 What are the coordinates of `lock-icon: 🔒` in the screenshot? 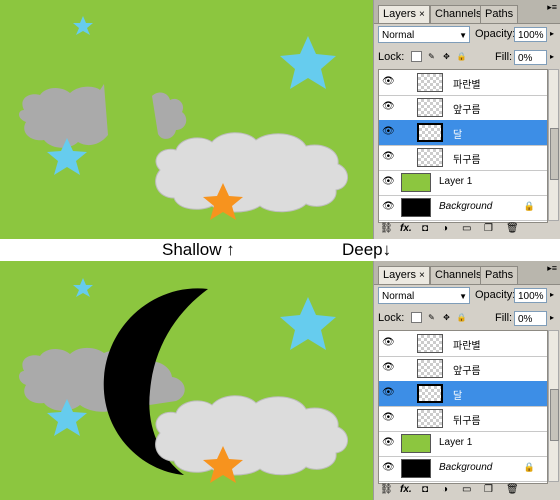 It's located at (529, 467).